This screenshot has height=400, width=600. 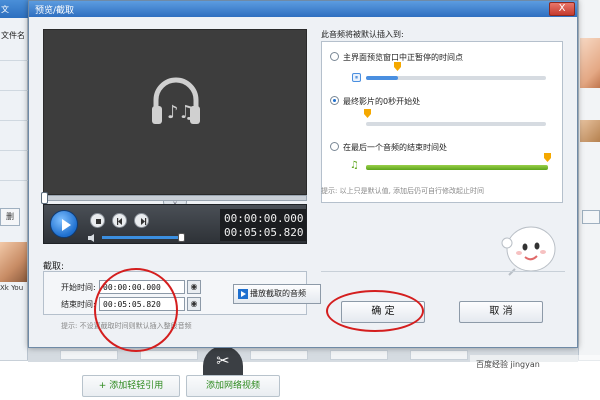 I want to click on insert-position-title: 此音频将被默认插入到:, so click(x=362, y=34).